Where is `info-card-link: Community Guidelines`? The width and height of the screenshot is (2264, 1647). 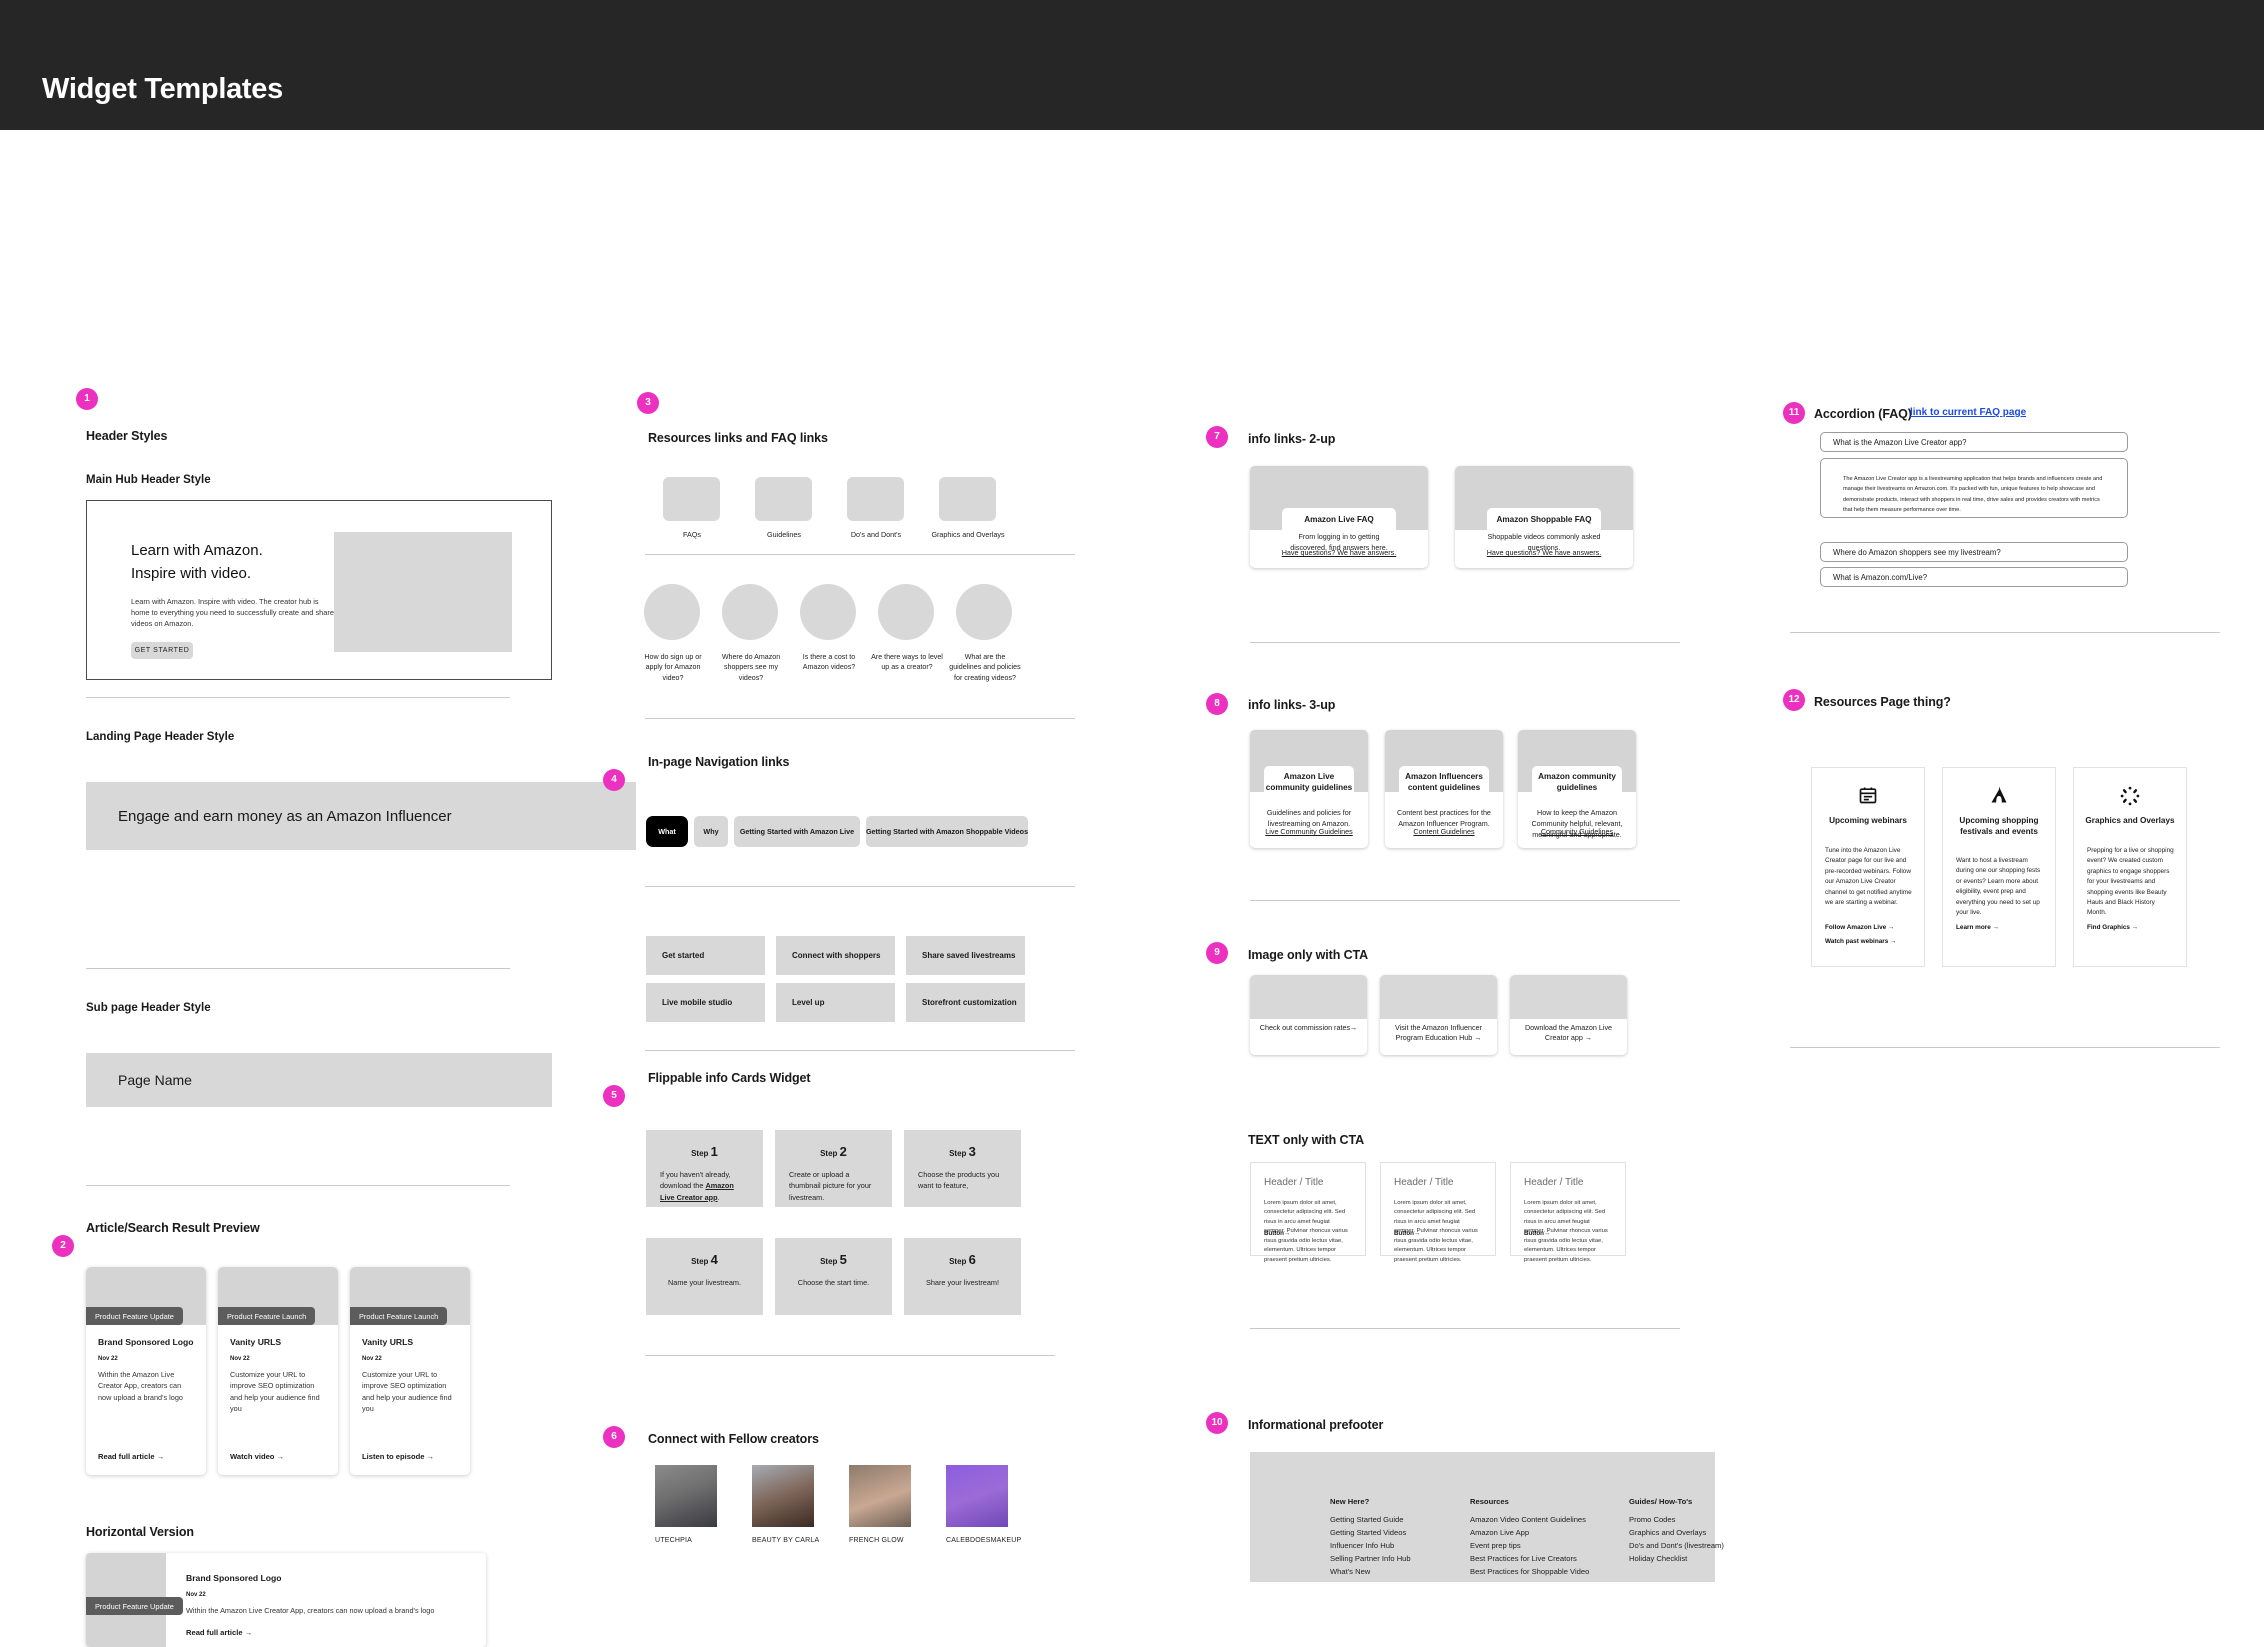
info-card-link: Community Guidelines is located at coordinates (1577, 831).